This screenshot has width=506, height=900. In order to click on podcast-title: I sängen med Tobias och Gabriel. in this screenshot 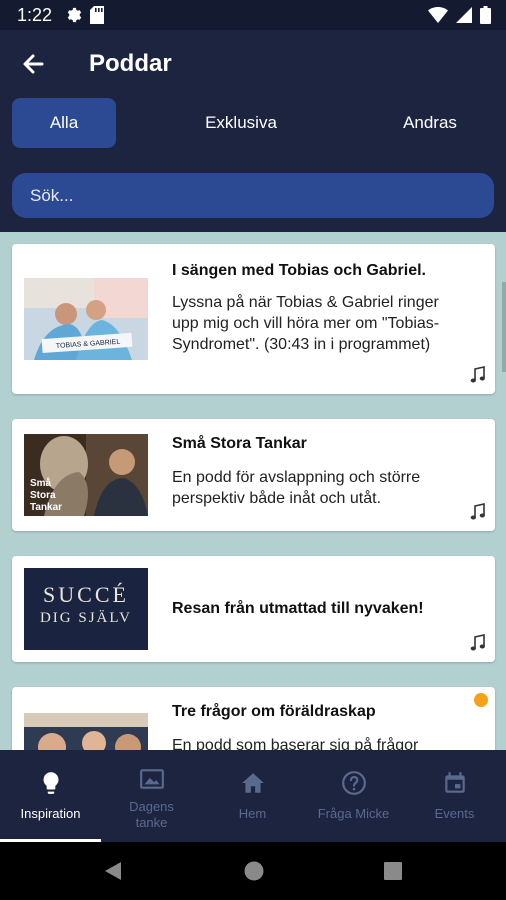, I will do `click(299, 270)`.